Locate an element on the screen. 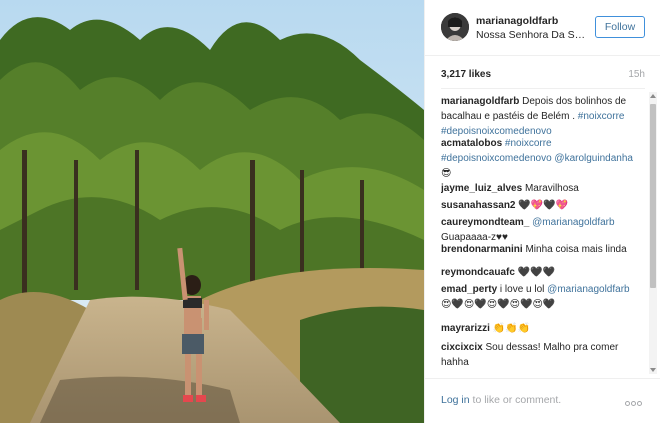 The image size is (660, 423). comment-text: 😎 is located at coordinates (446, 173).